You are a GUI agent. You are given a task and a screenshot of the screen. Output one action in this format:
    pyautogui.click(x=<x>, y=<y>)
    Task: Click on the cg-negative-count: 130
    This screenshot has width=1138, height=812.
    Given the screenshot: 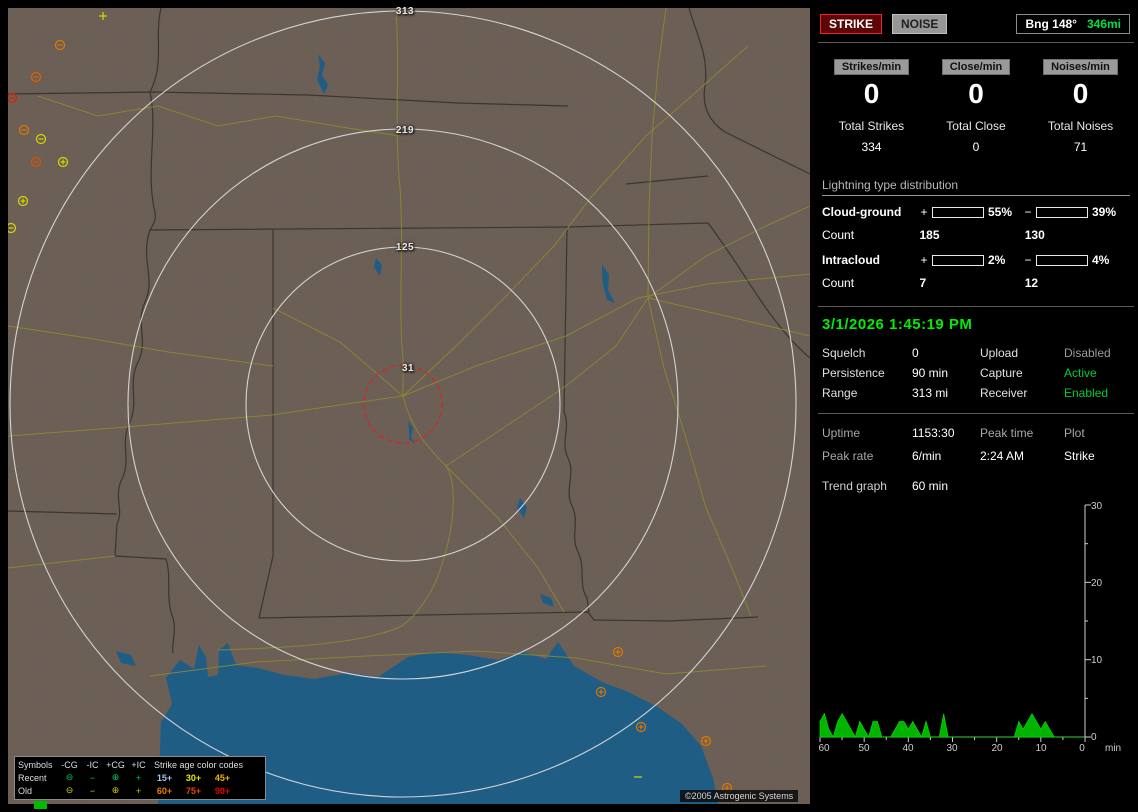 What is the action you would take?
    pyautogui.click(x=1034, y=235)
    